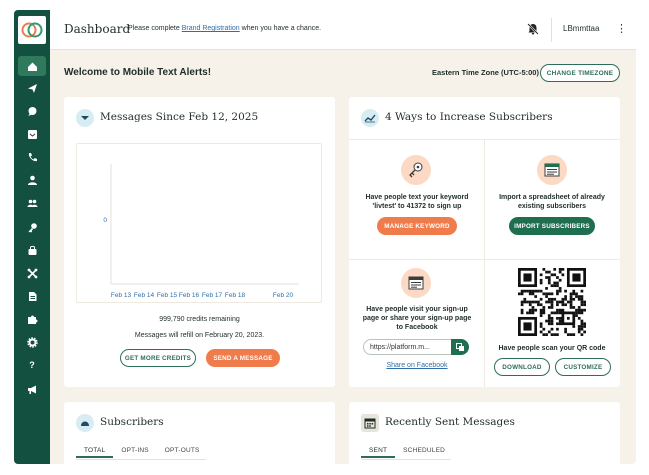 The height and width of the screenshot is (475, 649). I want to click on share-on-facebook-link: Share on Facebook, so click(416, 365).